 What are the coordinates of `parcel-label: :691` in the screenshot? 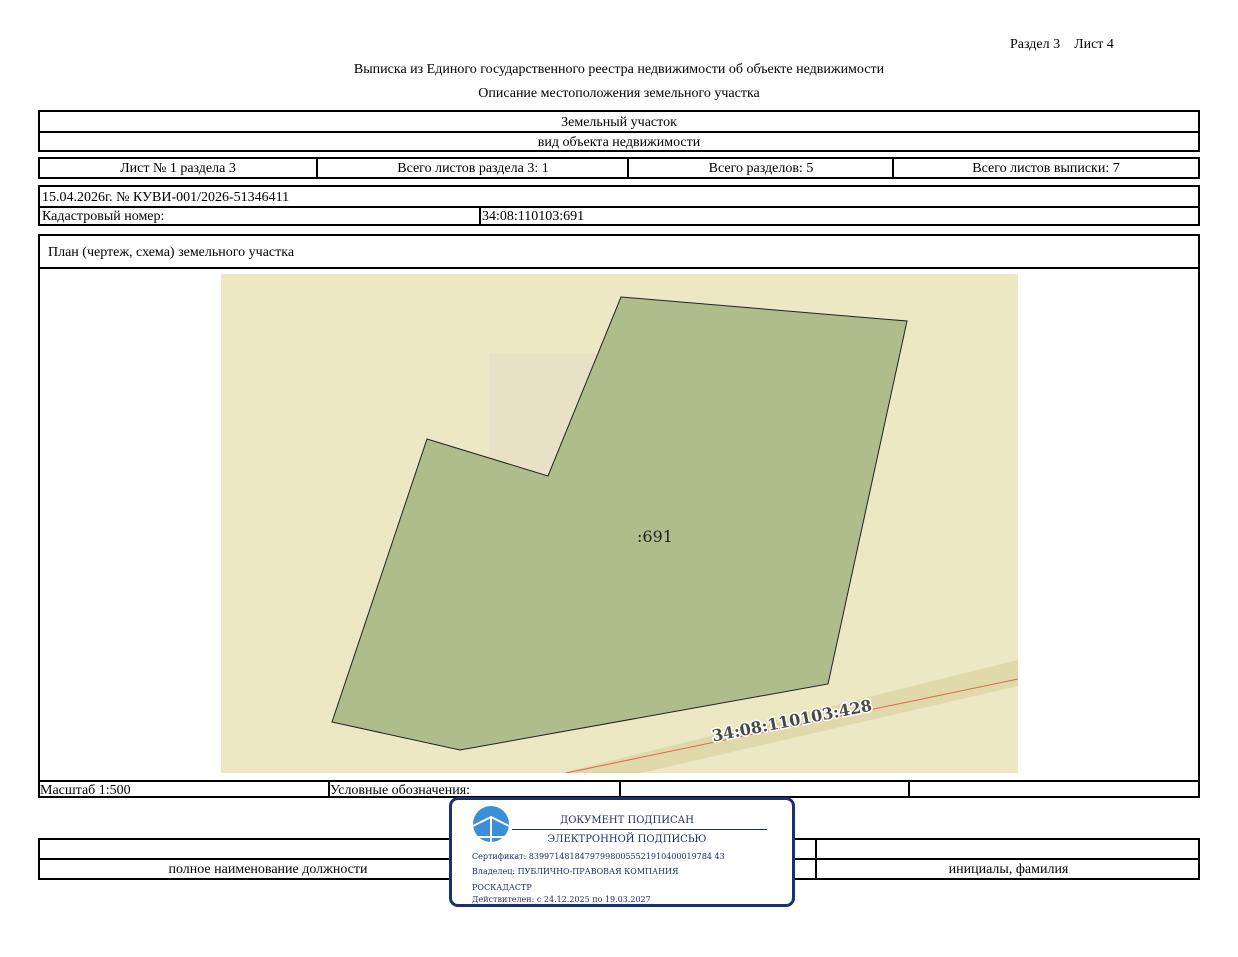 It's located at (655, 536).